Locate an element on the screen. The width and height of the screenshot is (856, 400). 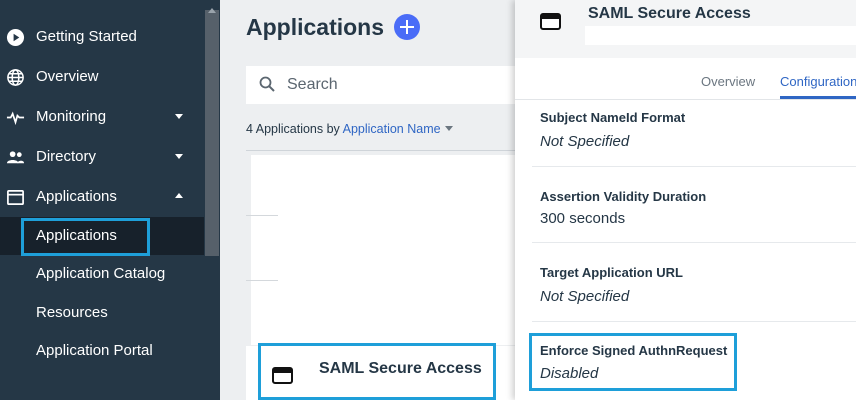
play-circle-icon is located at coordinates (15, 37).